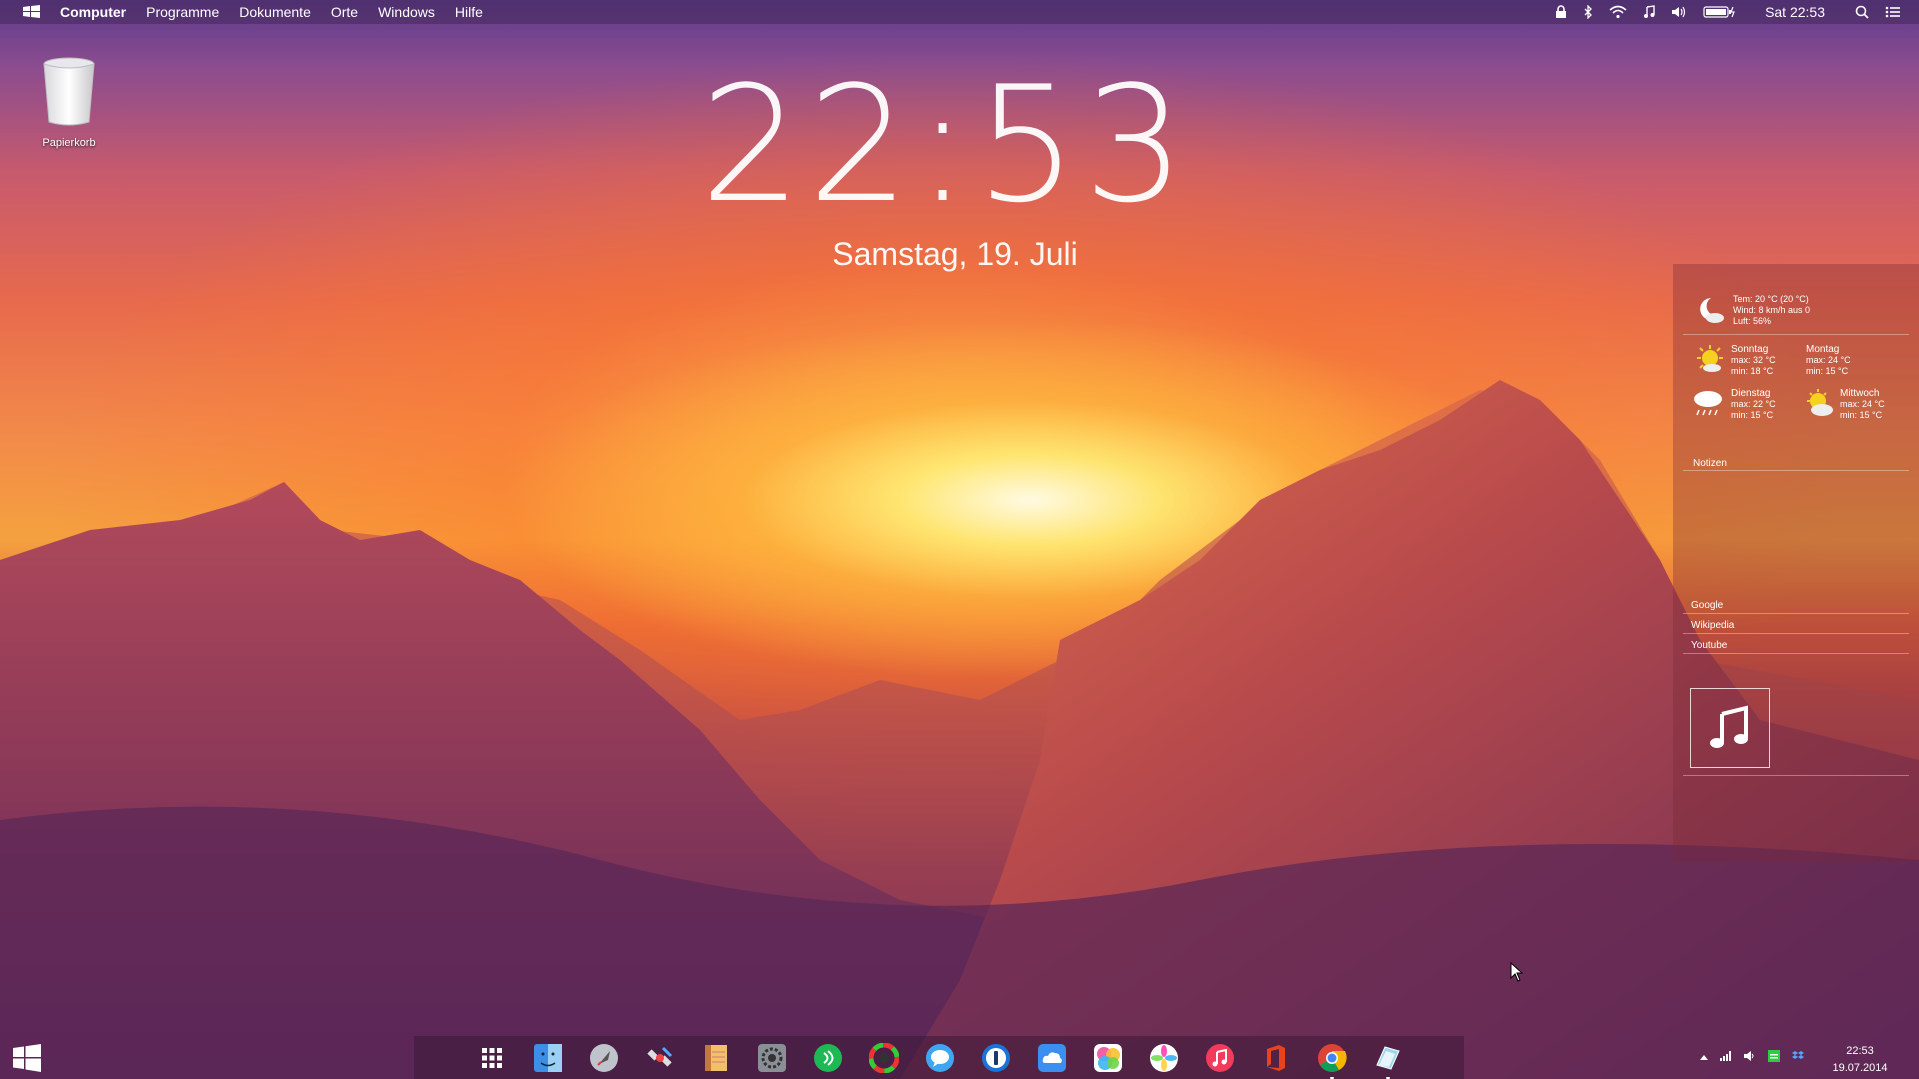  I want to click on tray-expand-icon, so click(1704, 1057).